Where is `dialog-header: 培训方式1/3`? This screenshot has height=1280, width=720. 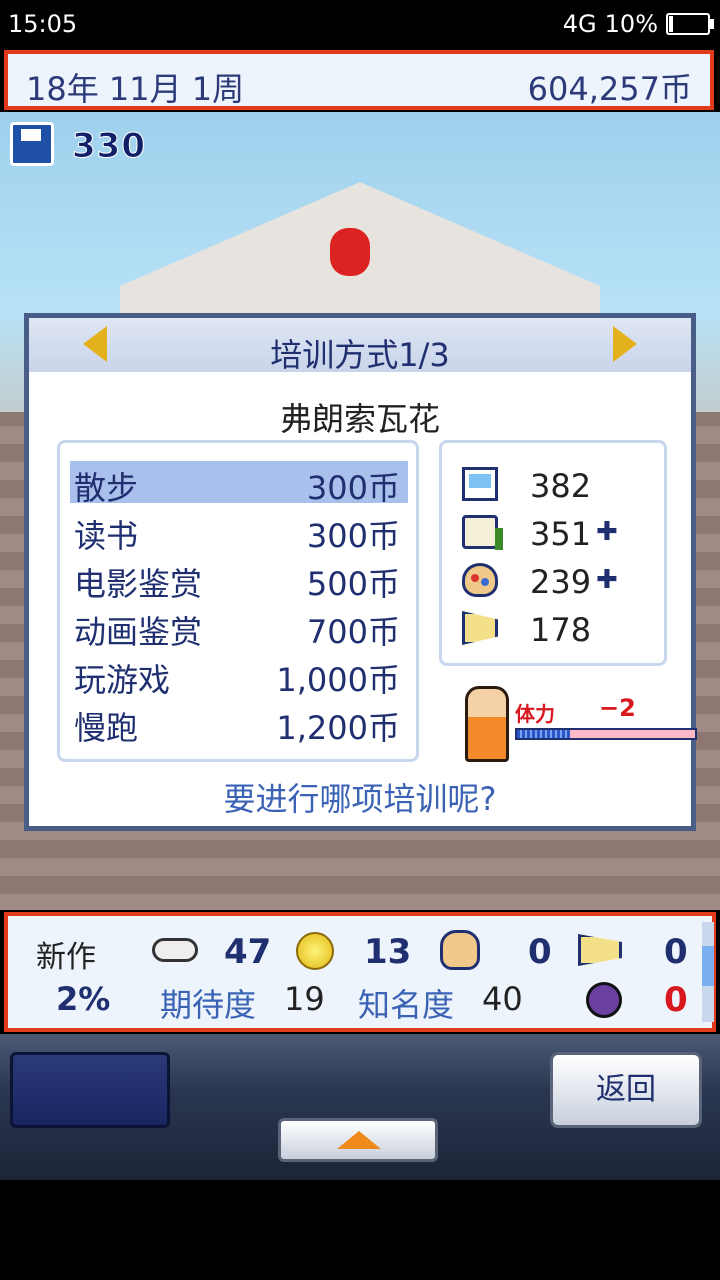 dialog-header: 培训方式1/3 is located at coordinates (360, 346).